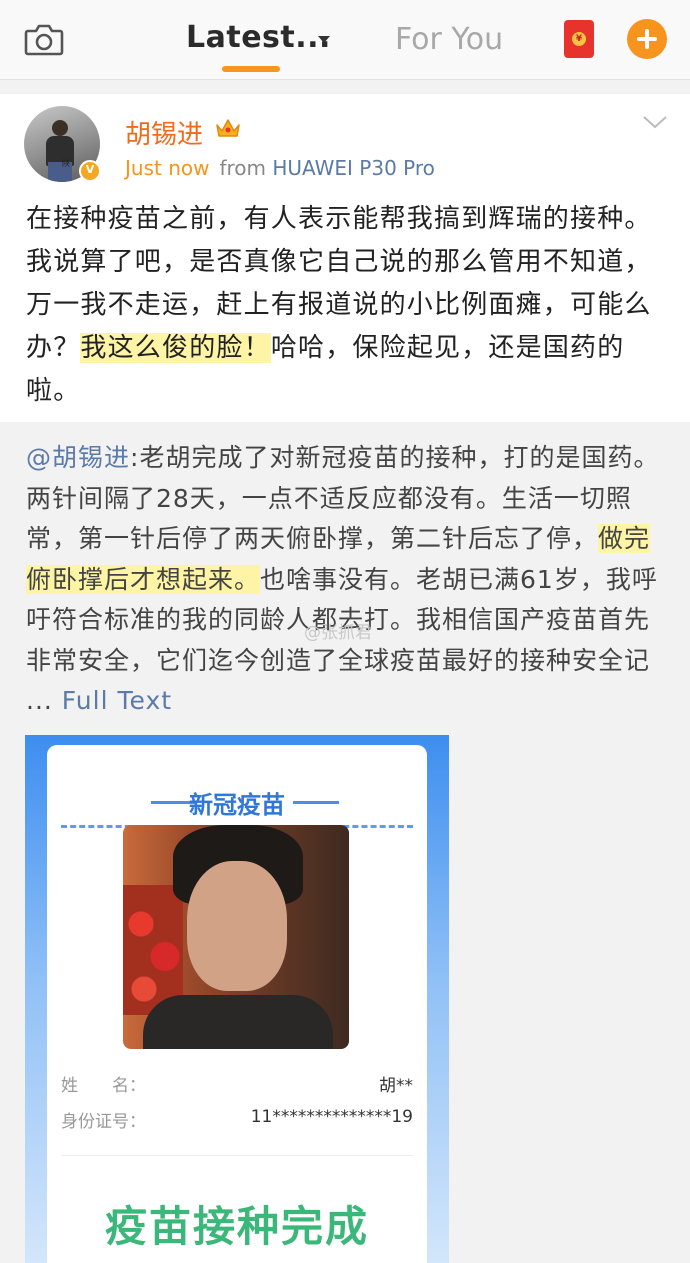 Image resolution: width=690 pixels, height=1263 pixels. I want to click on name-label: 姓 名：, so click(103, 1086).